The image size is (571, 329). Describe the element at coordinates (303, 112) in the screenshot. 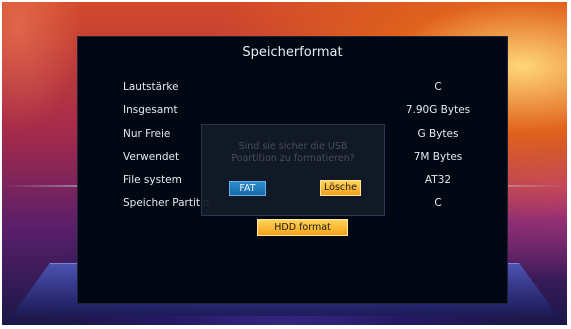

I see `info-row-total: Insgesamt 7.90G Bytes` at that location.